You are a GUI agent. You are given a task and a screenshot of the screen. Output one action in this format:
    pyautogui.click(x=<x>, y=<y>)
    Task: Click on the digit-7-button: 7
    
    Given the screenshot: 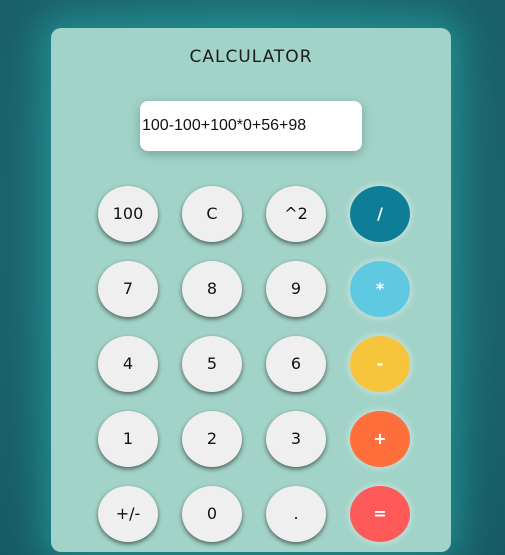 What is the action you would take?
    pyautogui.click(x=128, y=289)
    